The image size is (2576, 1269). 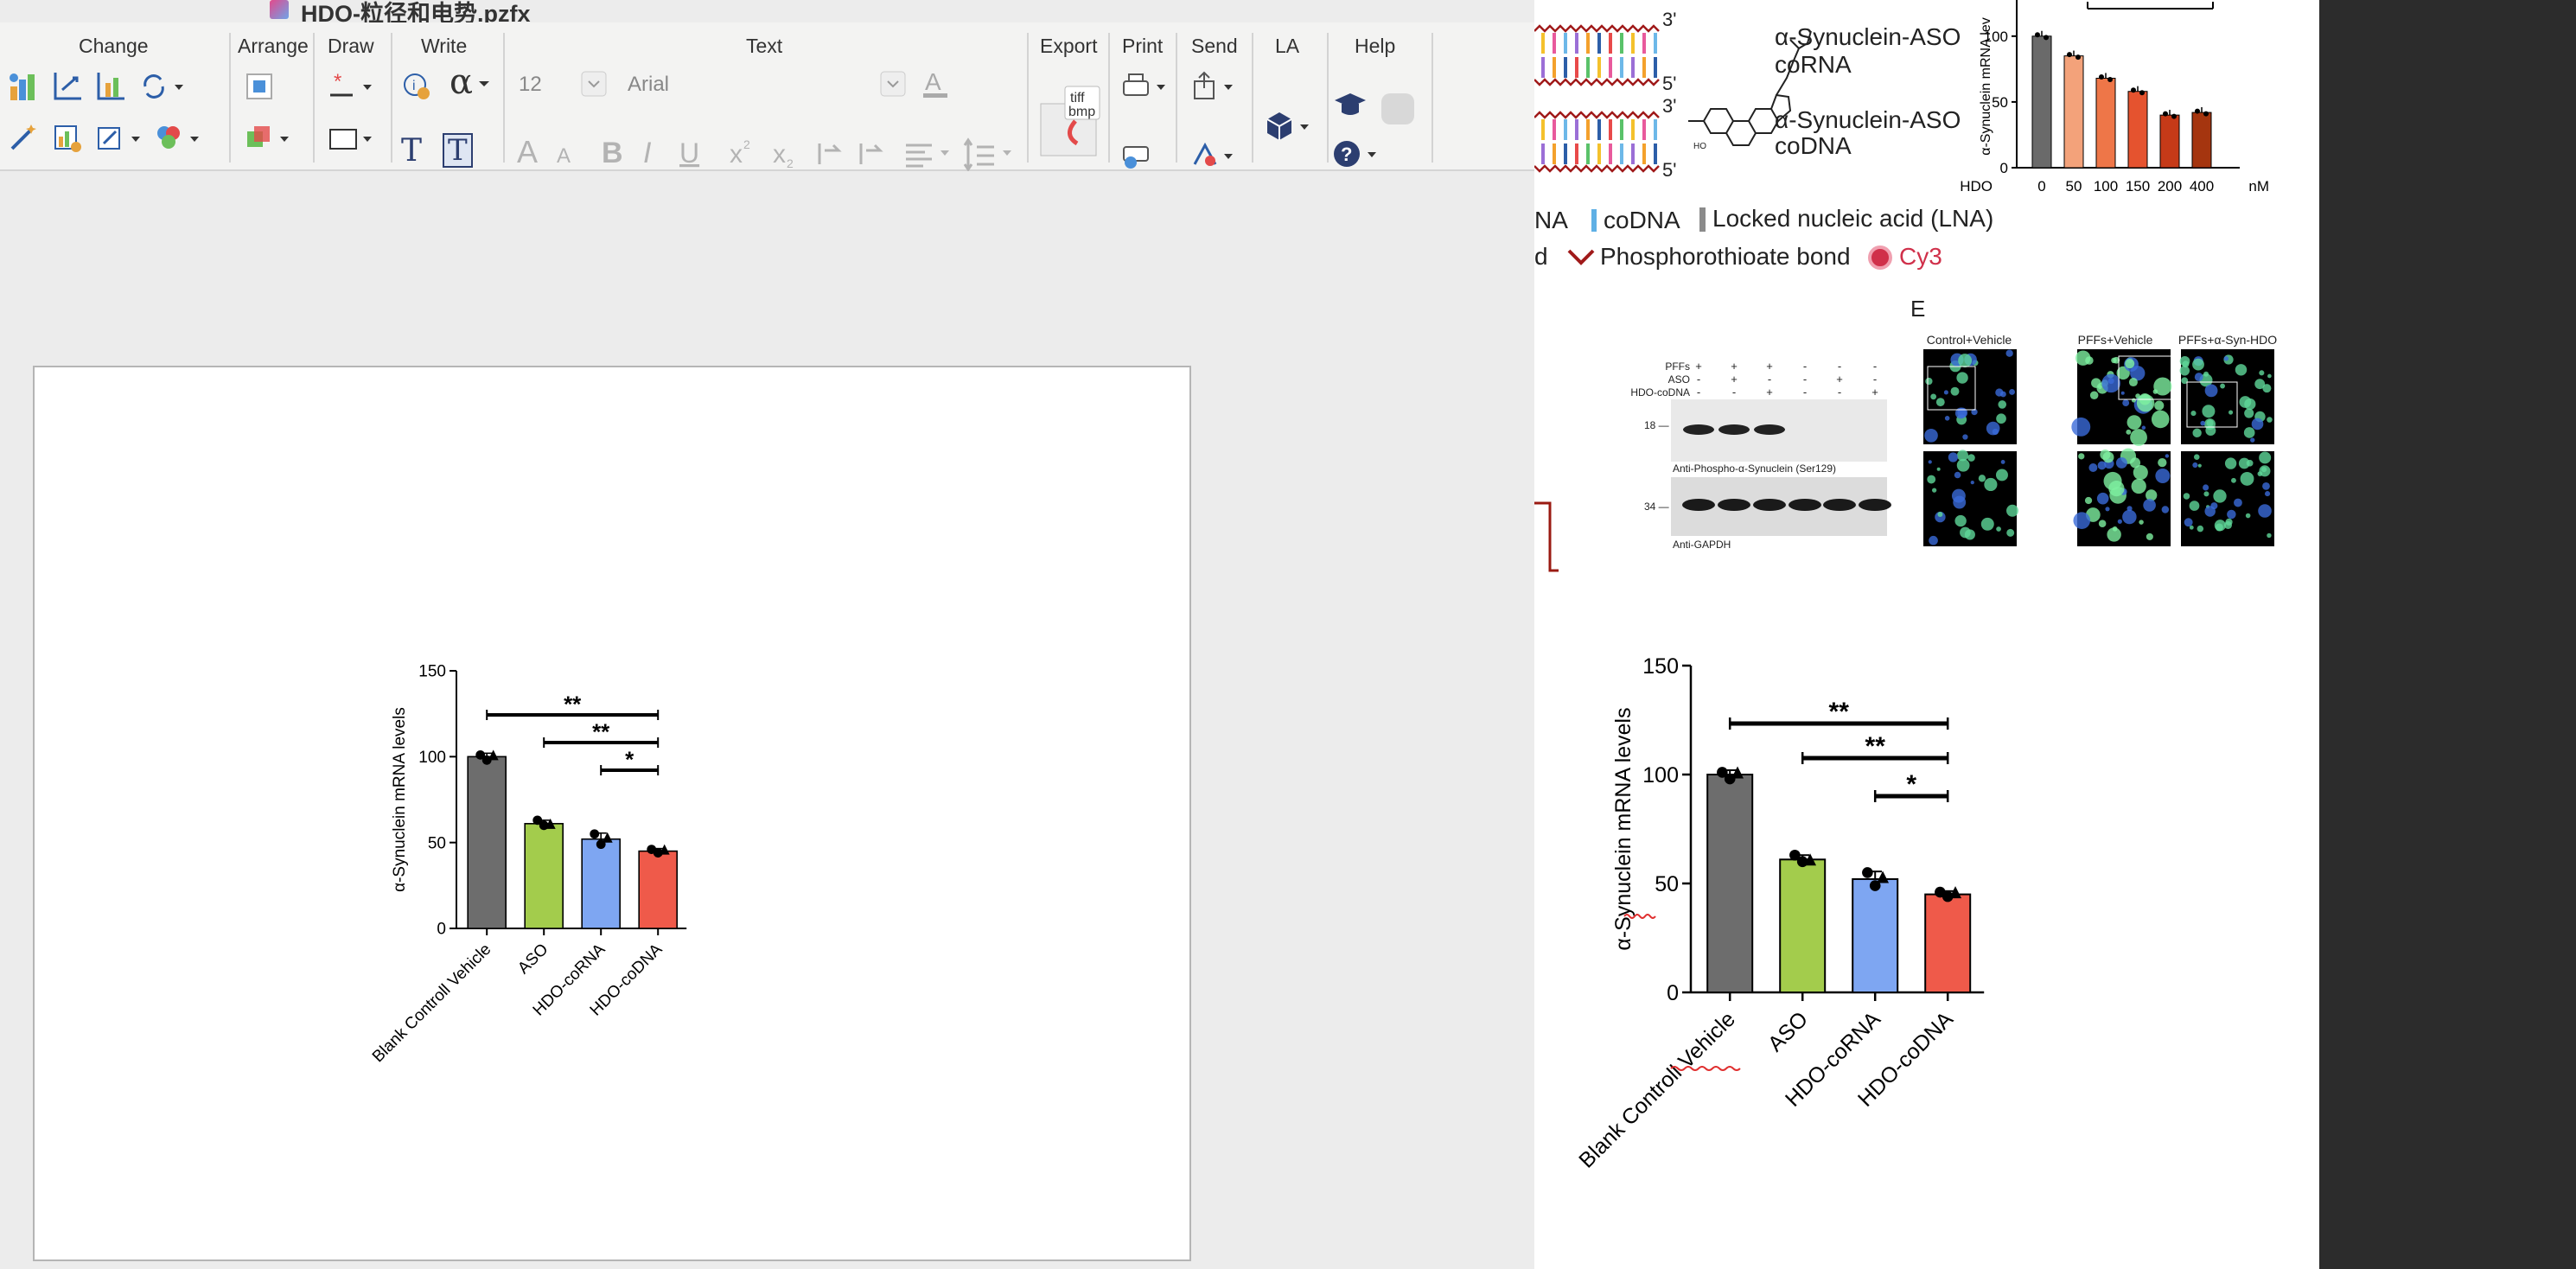 What do you see at coordinates (1669, 83) in the screenshot?
I see `strand-end-label: 5'` at bounding box center [1669, 83].